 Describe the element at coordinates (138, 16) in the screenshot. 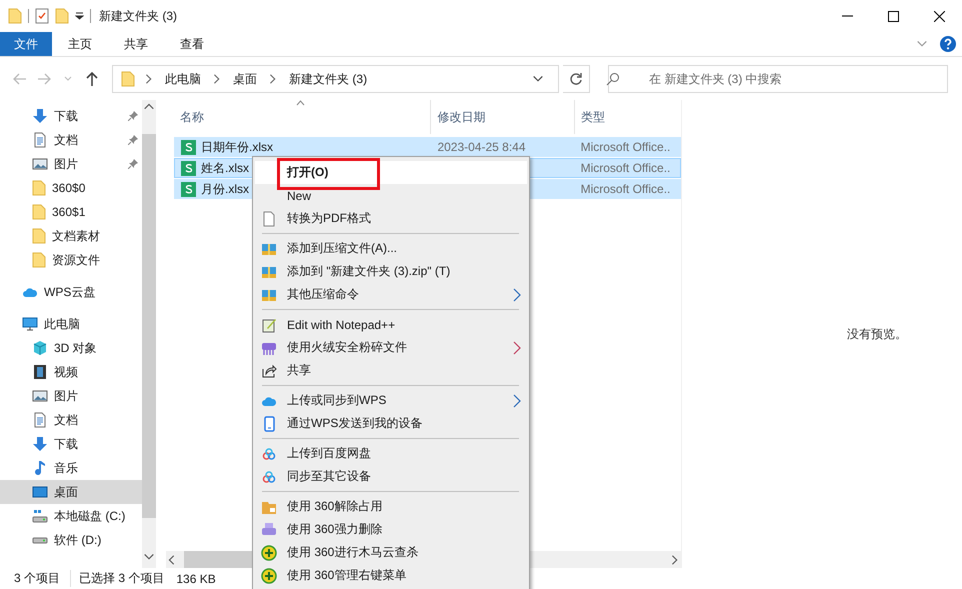

I see `window-title: 新建文件夹 (3)` at that location.